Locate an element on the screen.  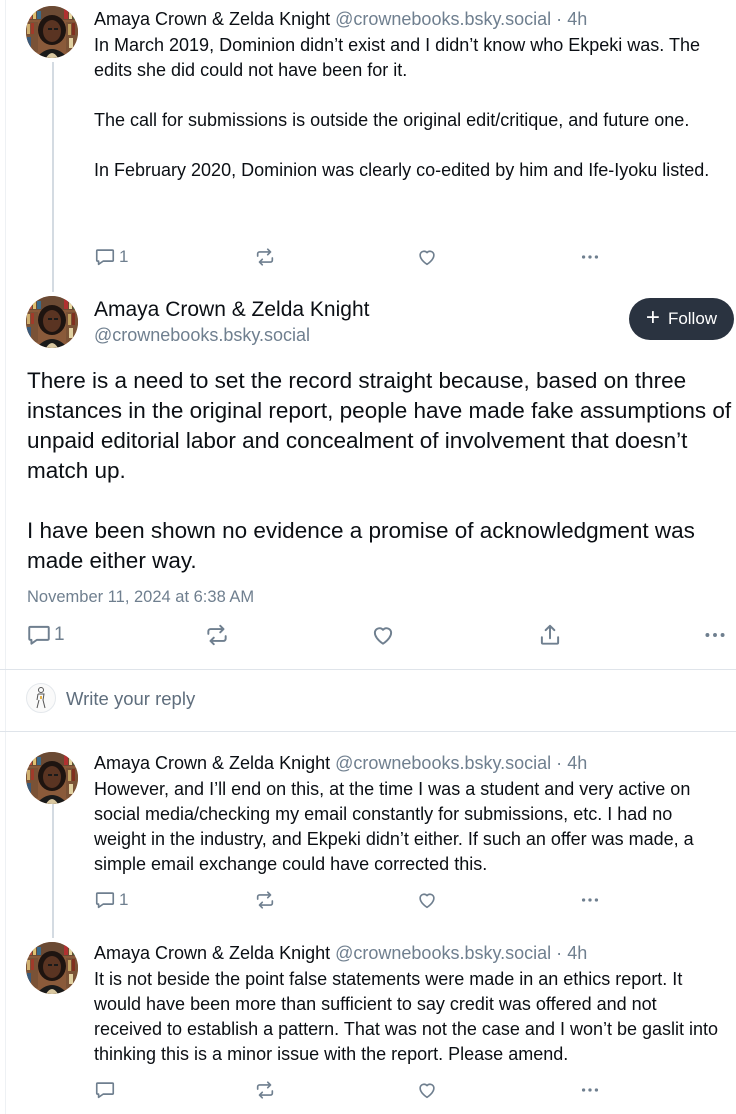
follow-button: + Follow is located at coordinates (681, 319).